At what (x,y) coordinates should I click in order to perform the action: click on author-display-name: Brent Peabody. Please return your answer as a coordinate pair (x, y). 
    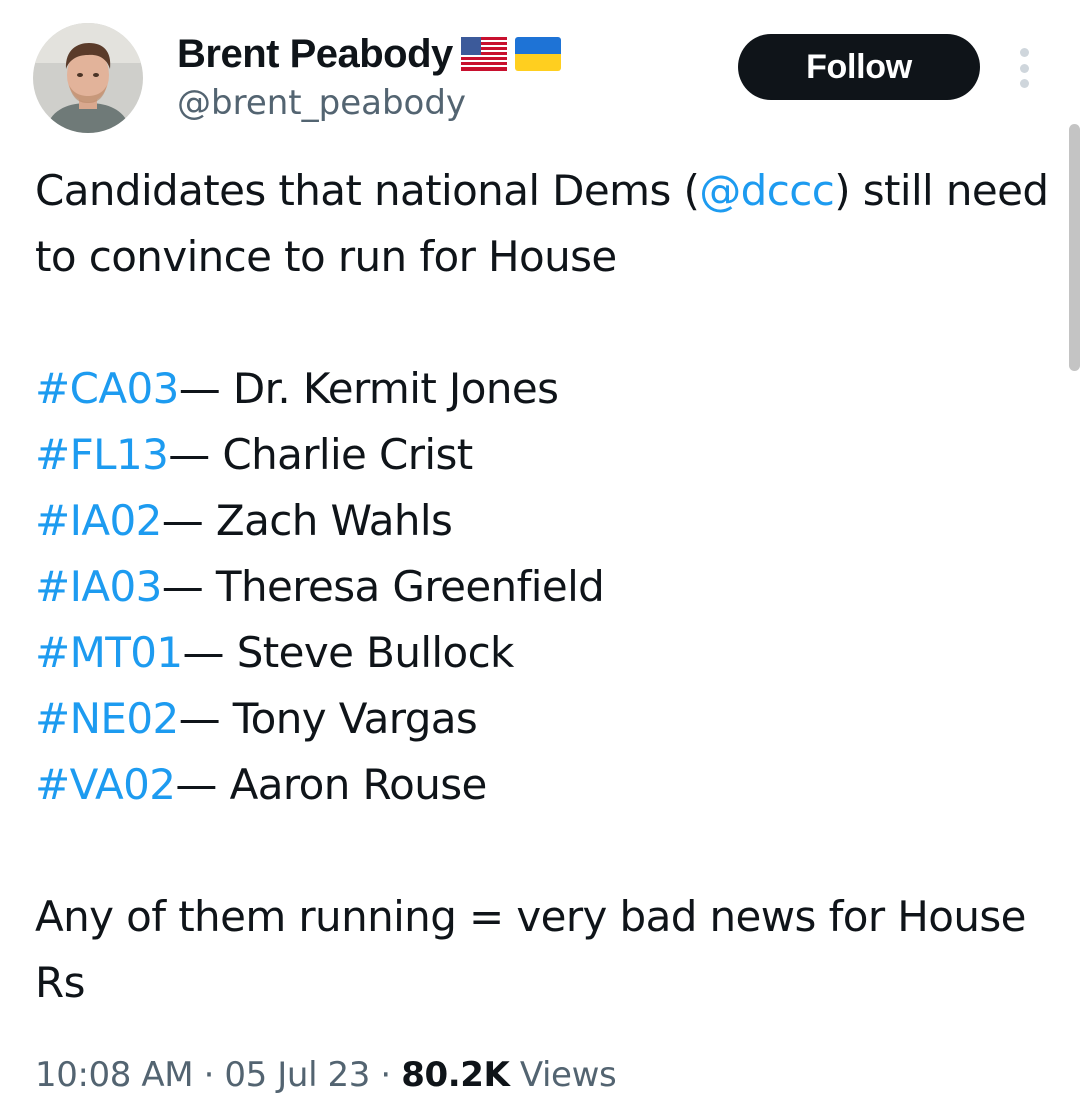
    Looking at the image, I should click on (315, 54).